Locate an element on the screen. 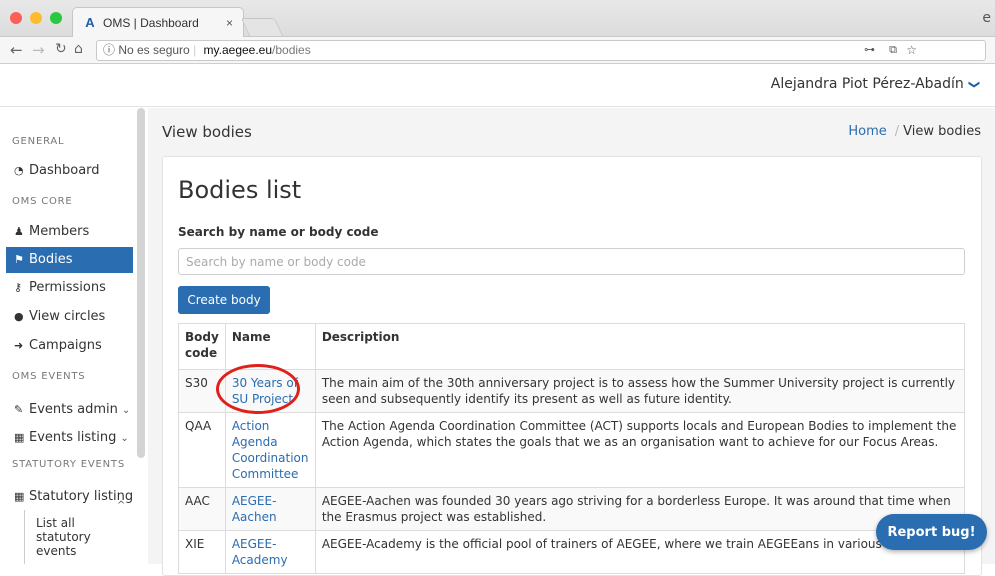 The image size is (995, 576). table-header-row: Body code Name Description is located at coordinates (572, 346).